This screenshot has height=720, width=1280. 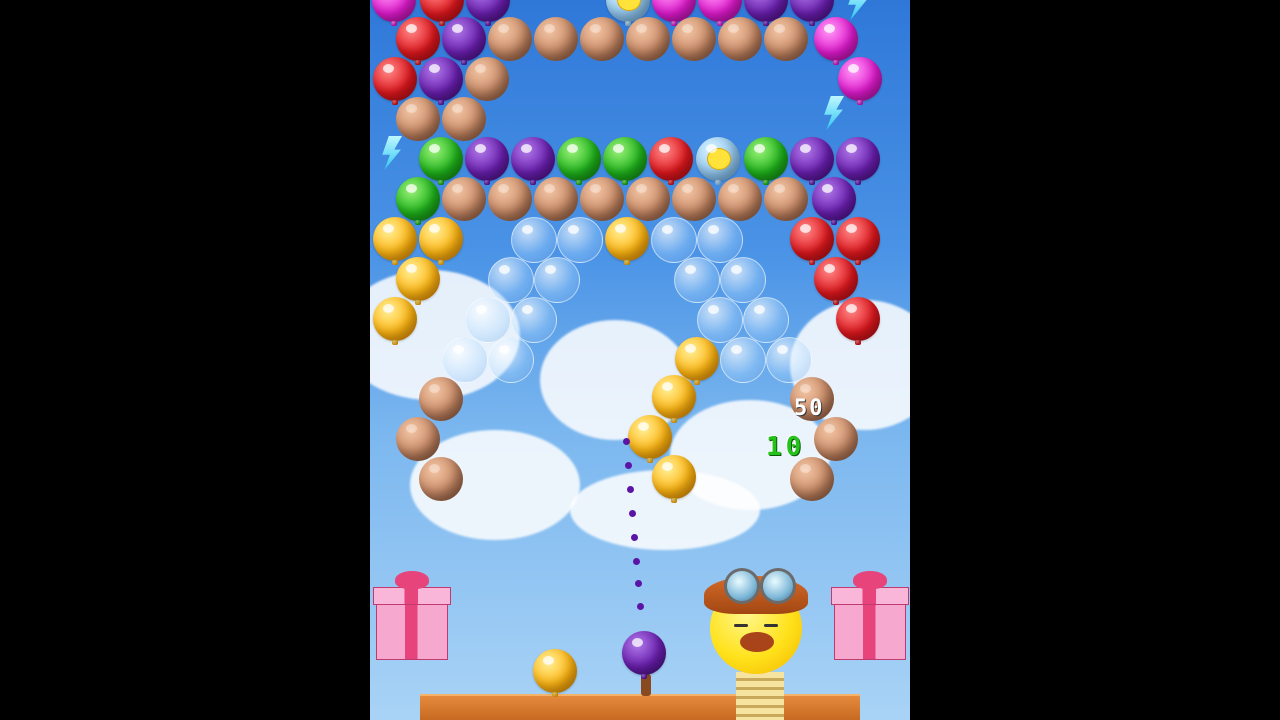 I want to click on launcher-platform, so click(x=640, y=707).